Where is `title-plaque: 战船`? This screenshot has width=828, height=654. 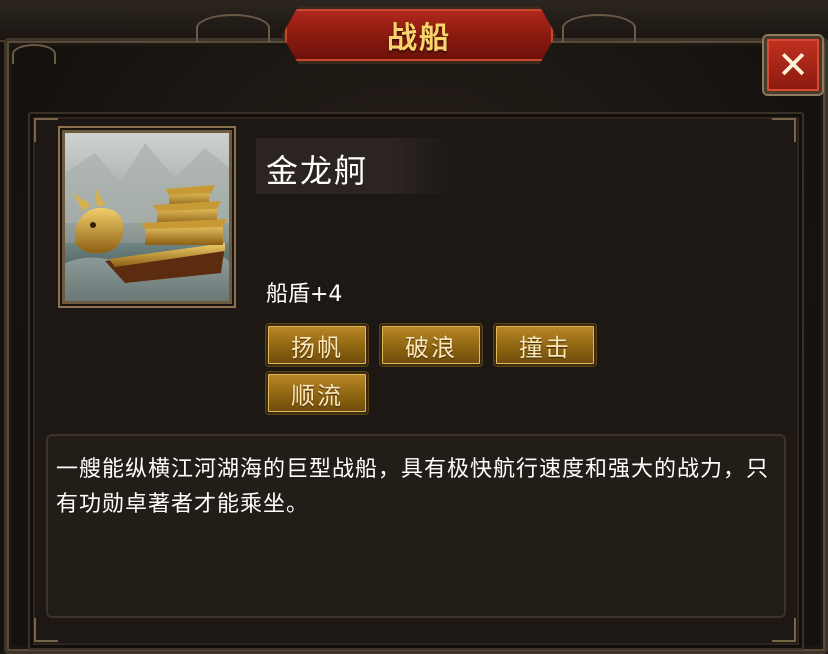 title-plaque: 战船 is located at coordinates (419, 35).